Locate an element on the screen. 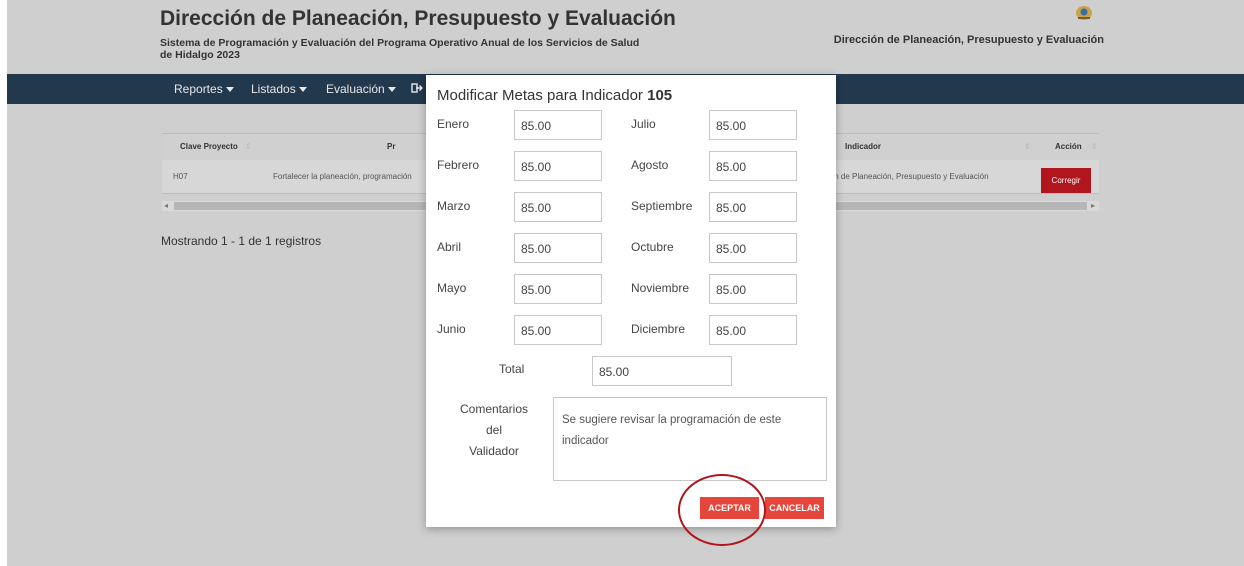 Image resolution: width=1244 pixels, height=566 pixels. corregir-button: Corregir is located at coordinates (1066, 180).